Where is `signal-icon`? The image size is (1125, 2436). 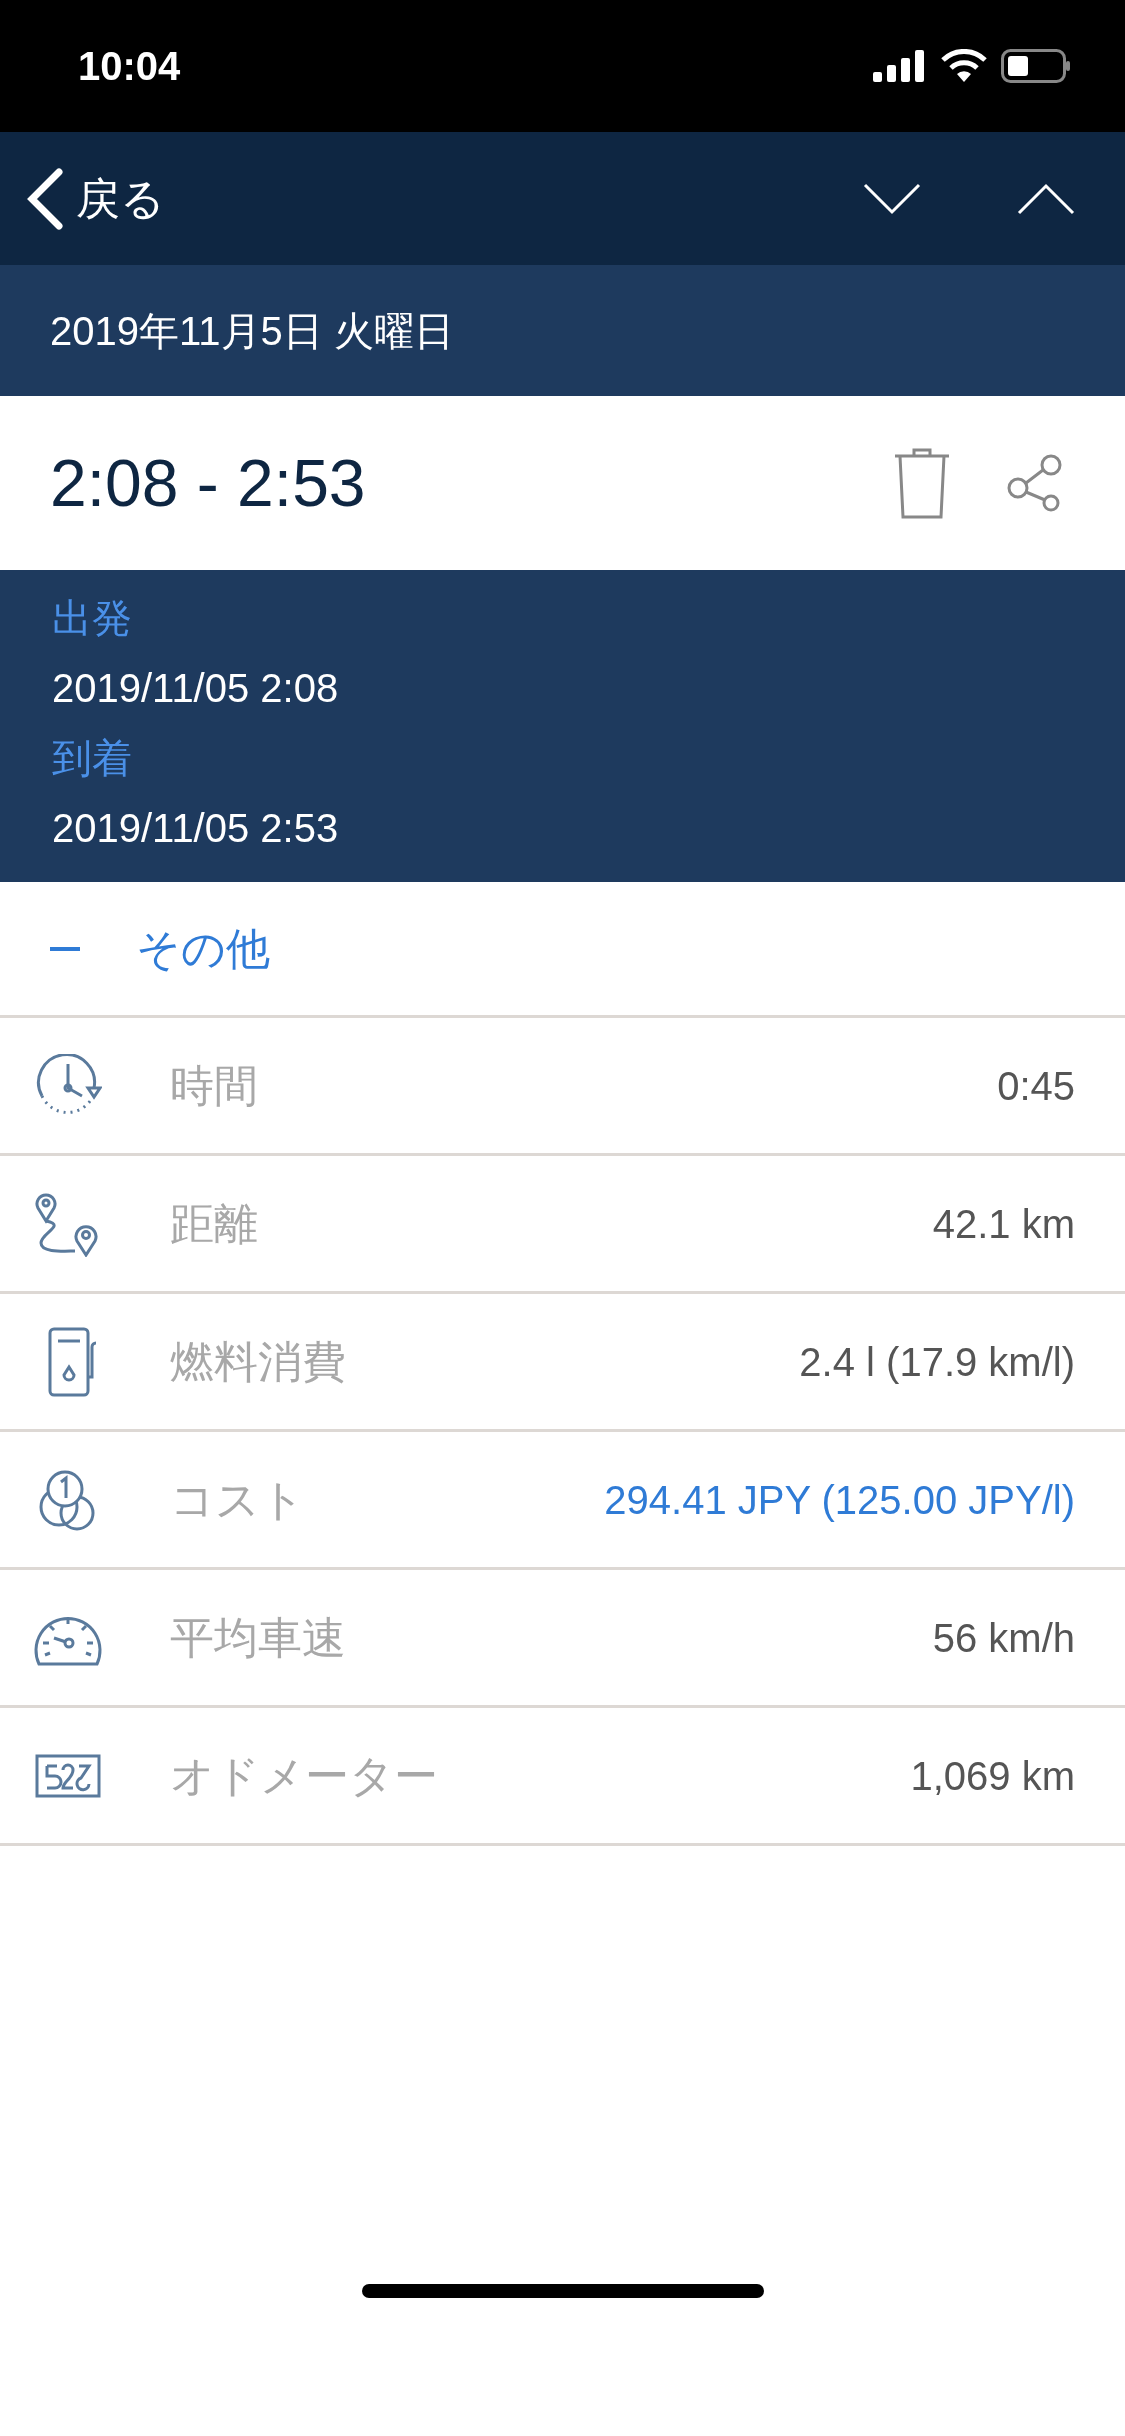
signal-icon is located at coordinates (900, 66).